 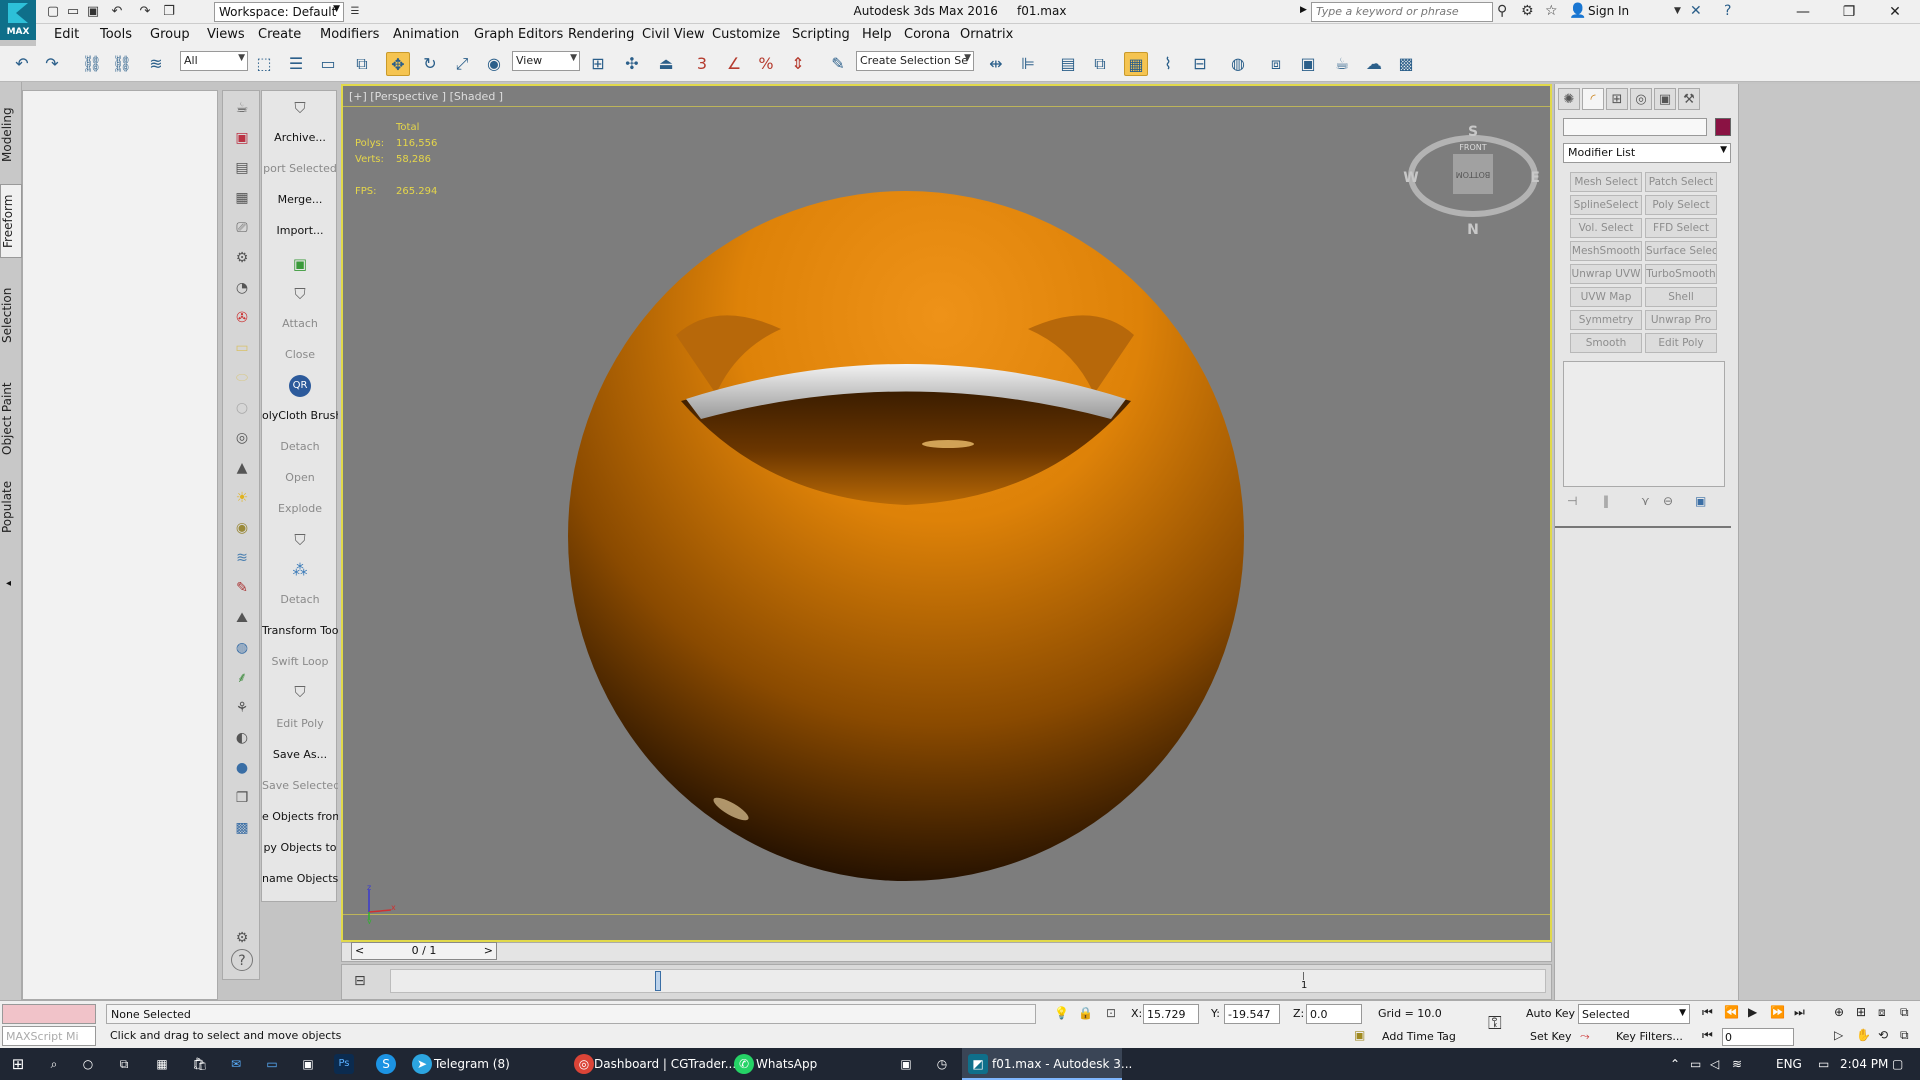 What do you see at coordinates (272, 1064) in the screenshot?
I see `desktop-icon: ▭` at bounding box center [272, 1064].